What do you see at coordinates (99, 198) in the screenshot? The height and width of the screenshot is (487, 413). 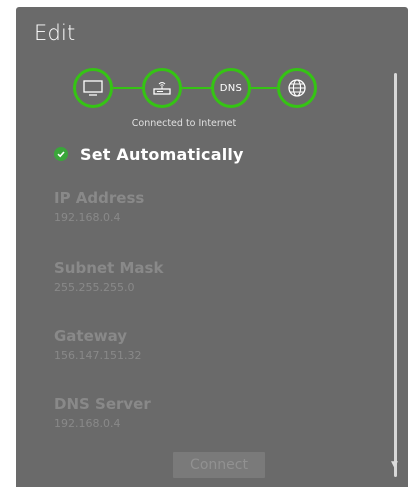 I see `ip-address-label: IP Address` at bounding box center [99, 198].